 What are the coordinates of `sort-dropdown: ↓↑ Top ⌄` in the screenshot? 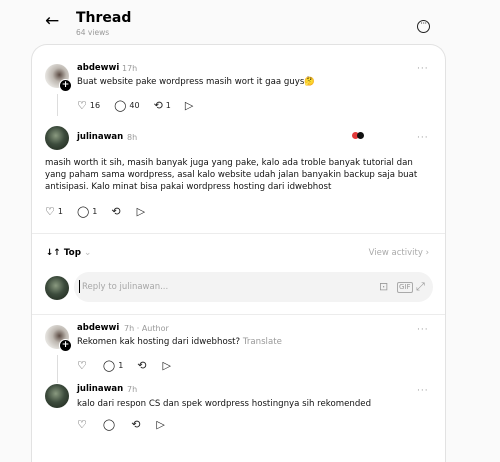 It's located at (68, 253).